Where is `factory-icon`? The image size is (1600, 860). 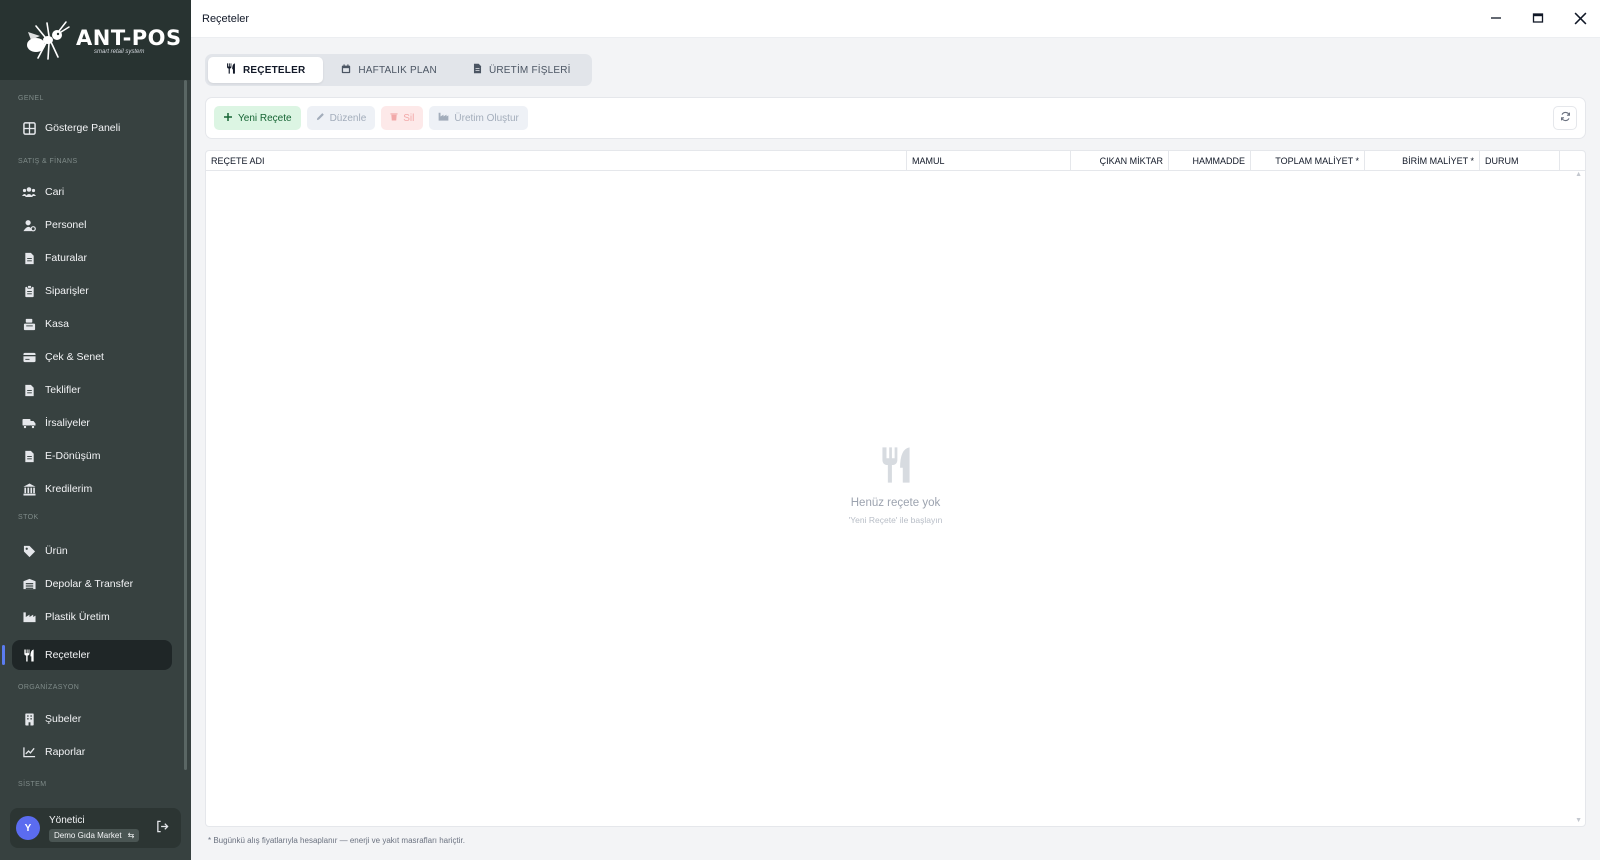
factory-icon is located at coordinates (443, 118).